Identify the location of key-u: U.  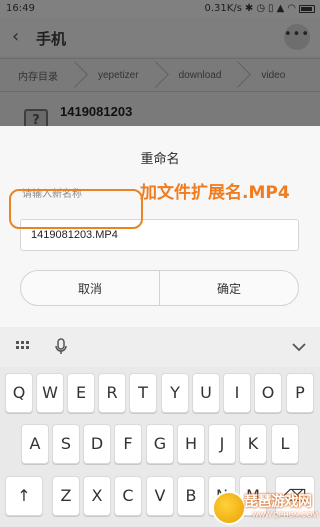
(206, 393).